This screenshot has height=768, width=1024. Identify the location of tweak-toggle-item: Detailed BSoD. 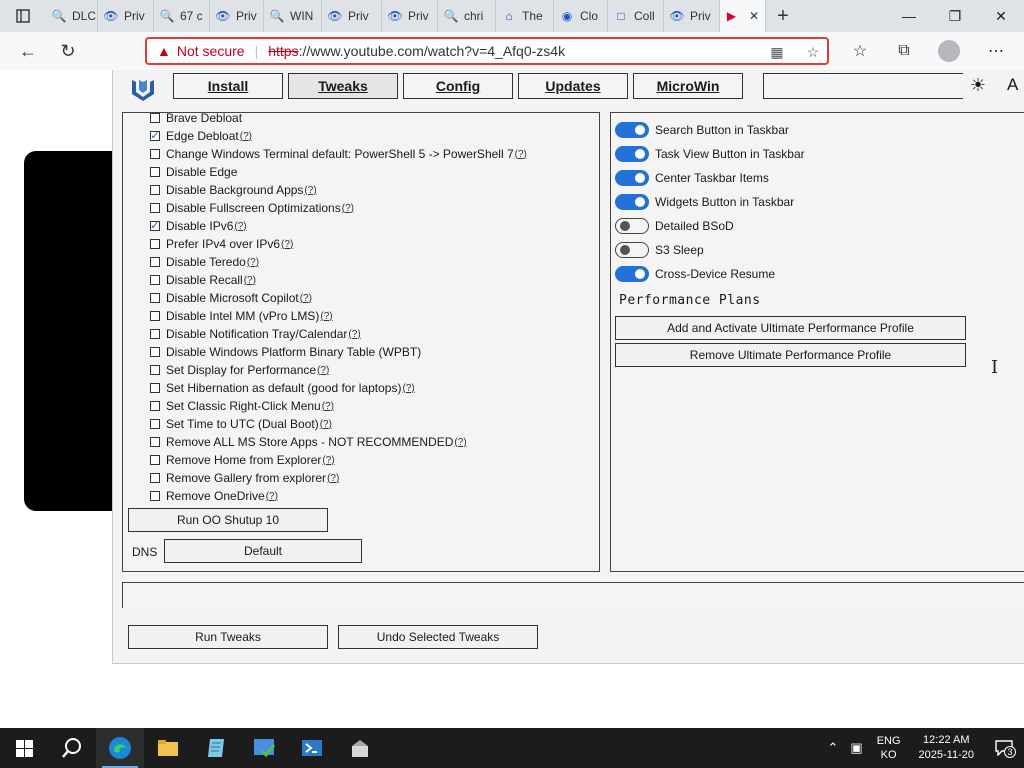
(674, 226).